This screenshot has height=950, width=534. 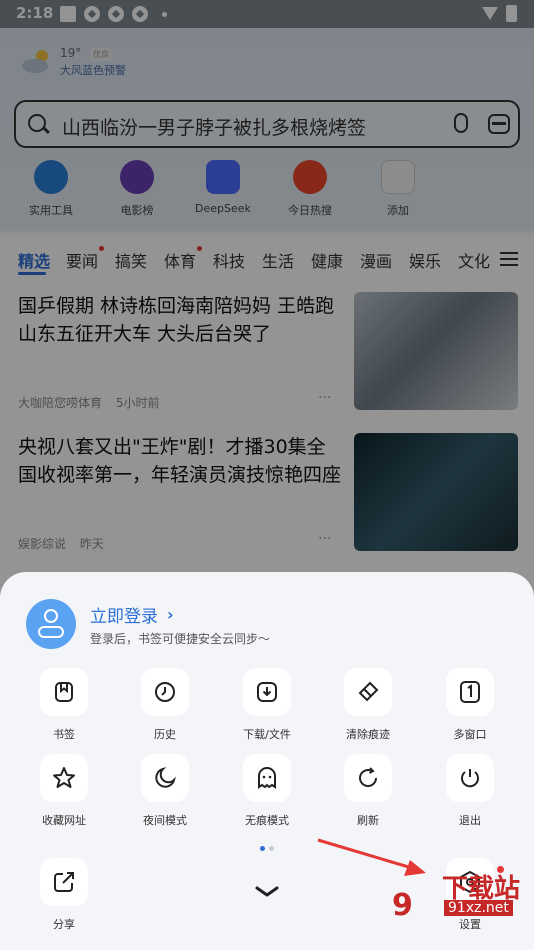 What do you see at coordinates (368, 692) in the screenshot?
I see `broom-icon` at bounding box center [368, 692].